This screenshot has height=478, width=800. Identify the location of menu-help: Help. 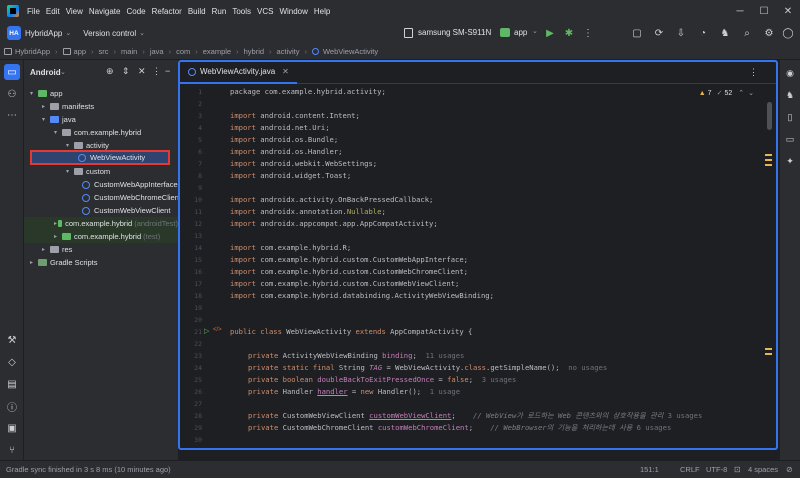
(322, 11).